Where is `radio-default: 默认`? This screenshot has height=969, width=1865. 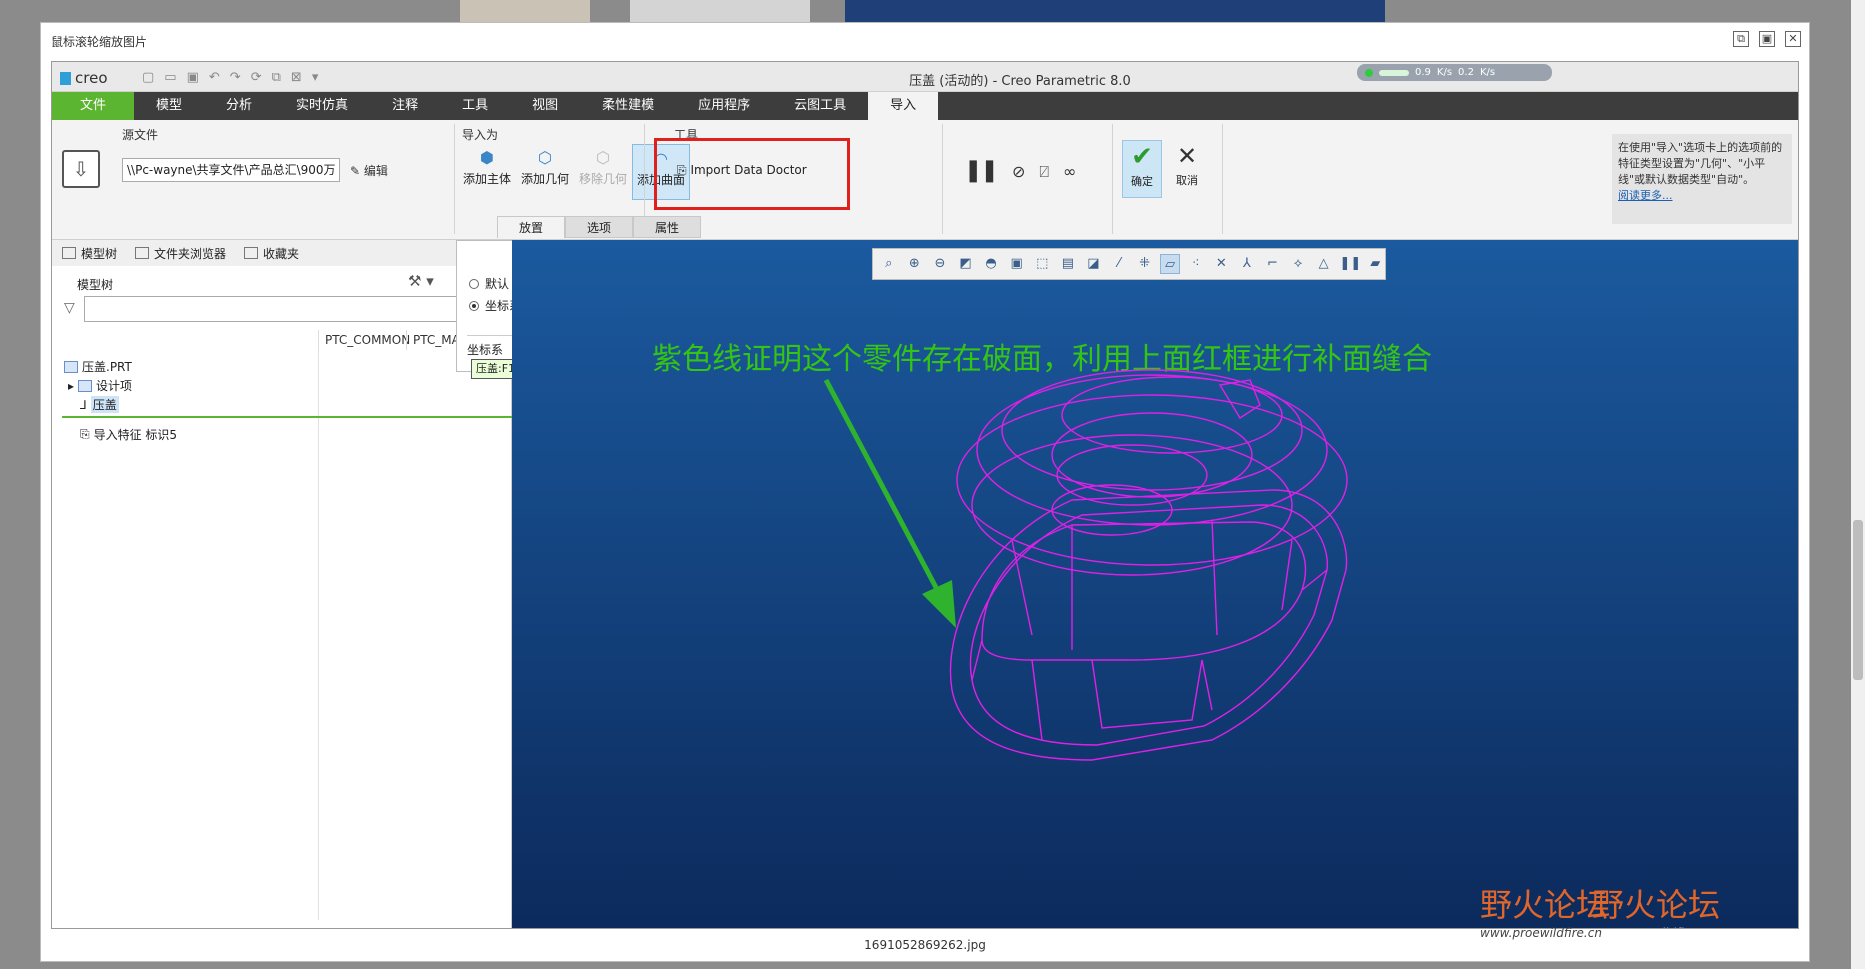
radio-default: 默认 is located at coordinates (489, 283).